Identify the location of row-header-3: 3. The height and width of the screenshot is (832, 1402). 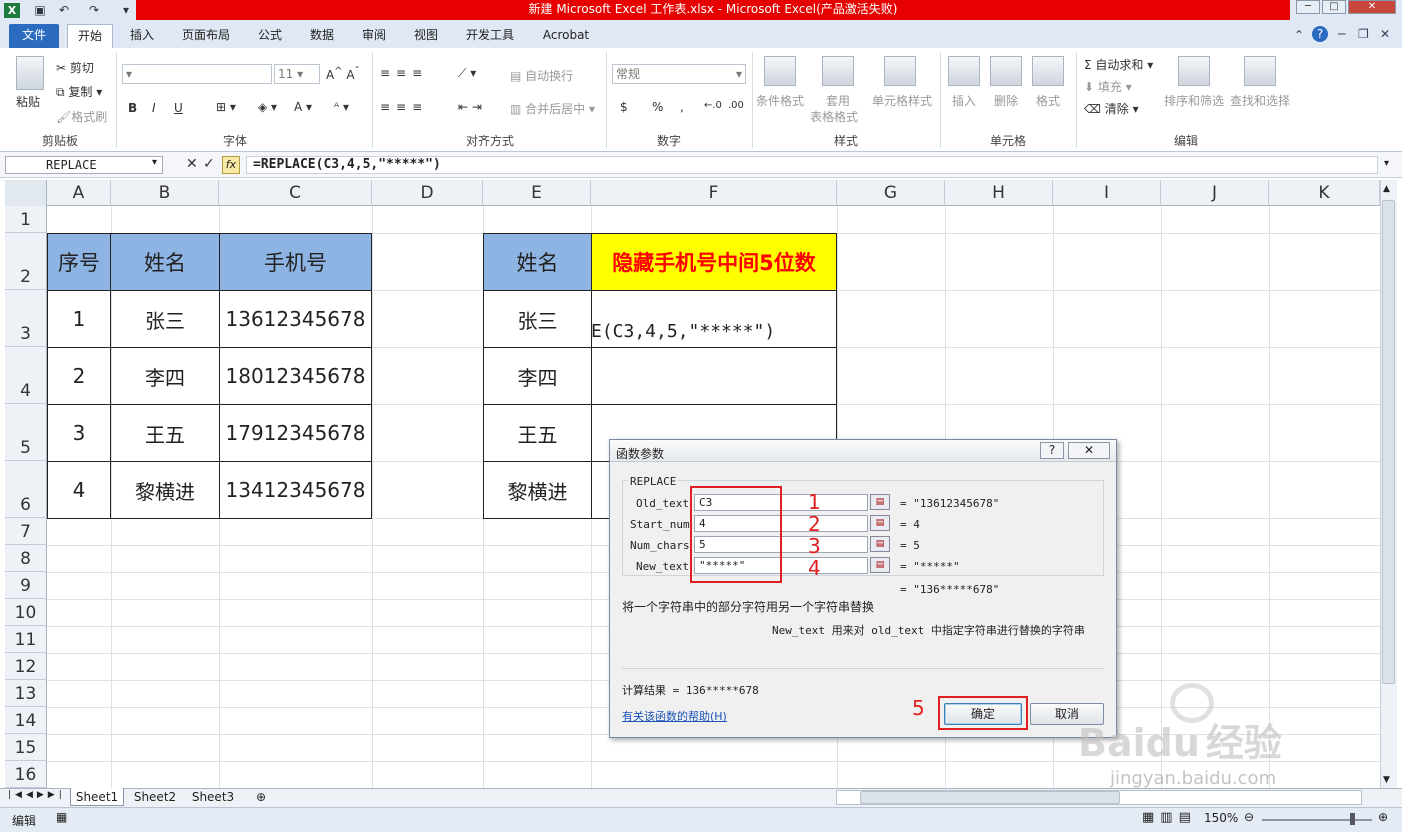
(26, 318).